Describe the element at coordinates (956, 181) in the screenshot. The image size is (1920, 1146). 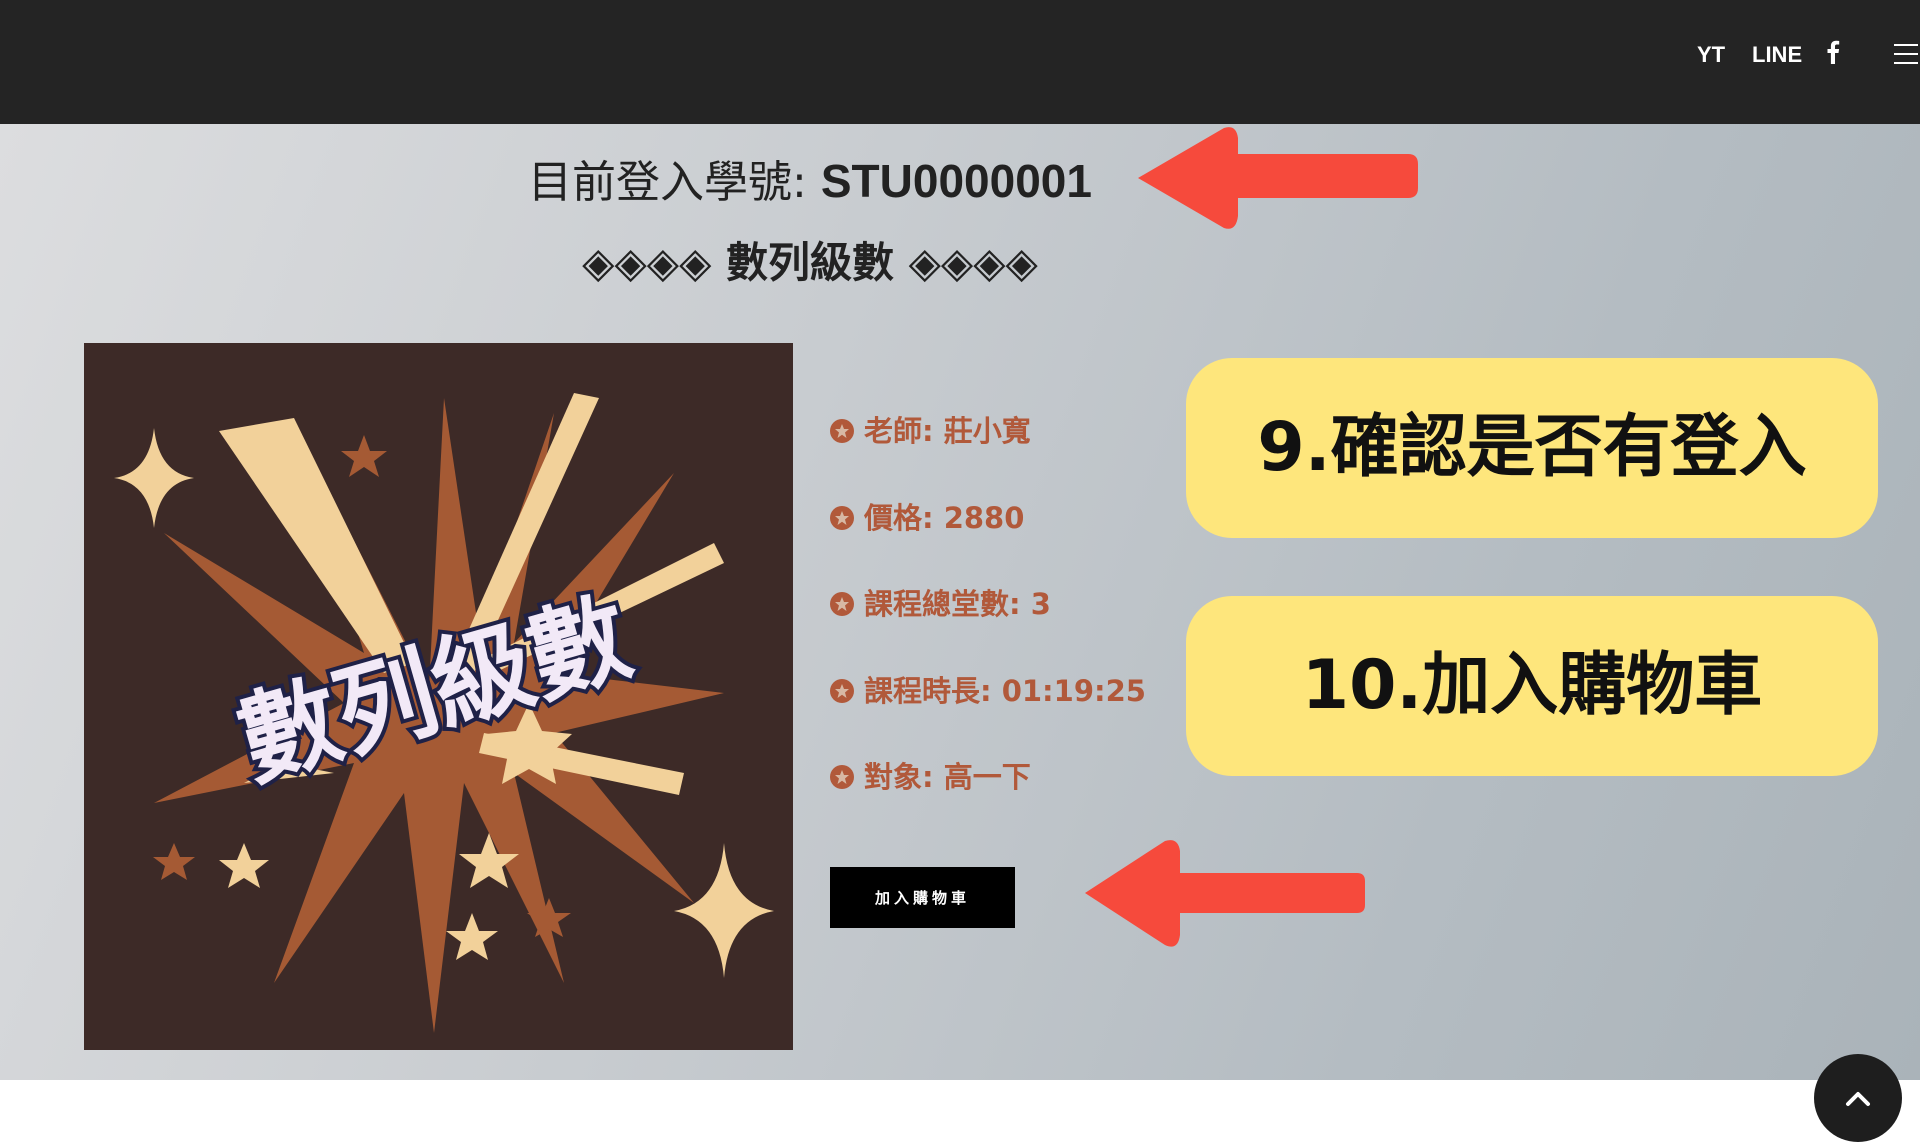
I see `student-id: STU0000001` at that location.